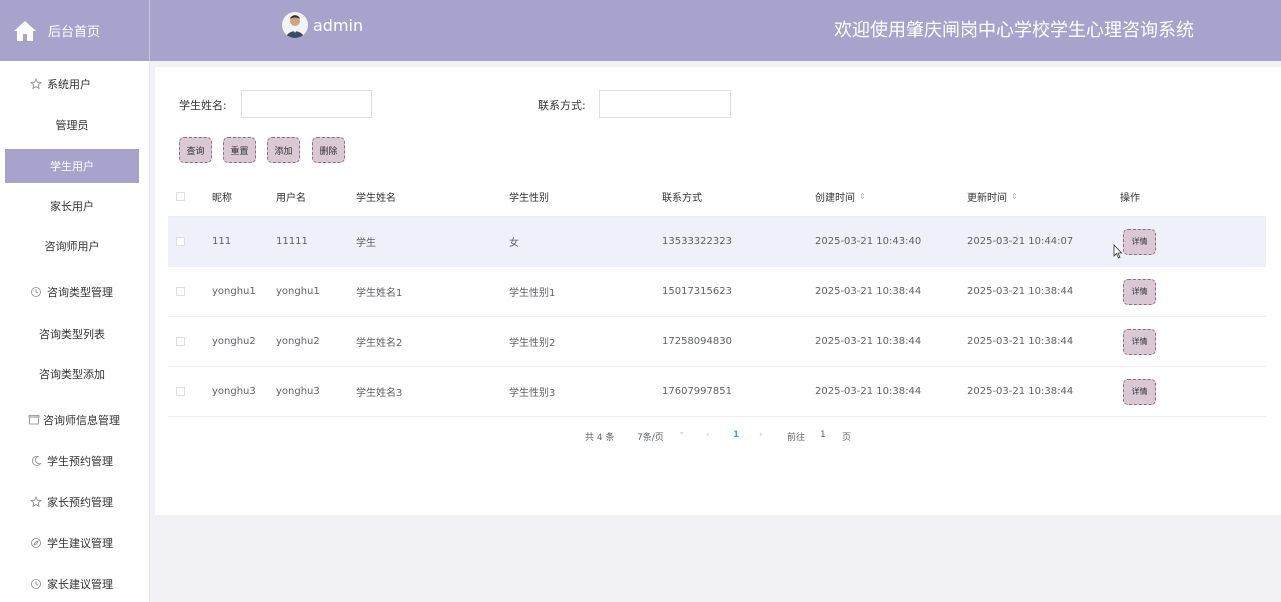 This screenshot has height=602, width=1281. I want to click on home-label: 后台首页, so click(74, 32).